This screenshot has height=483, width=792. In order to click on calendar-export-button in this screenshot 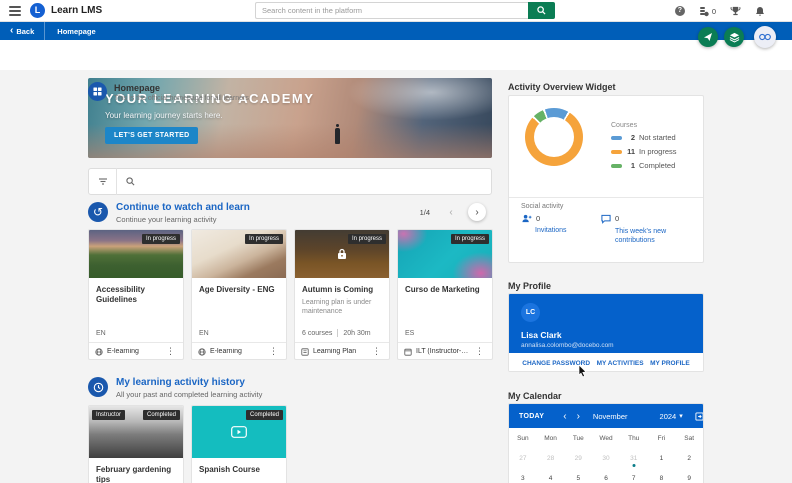, I will do `click(699, 416)`.